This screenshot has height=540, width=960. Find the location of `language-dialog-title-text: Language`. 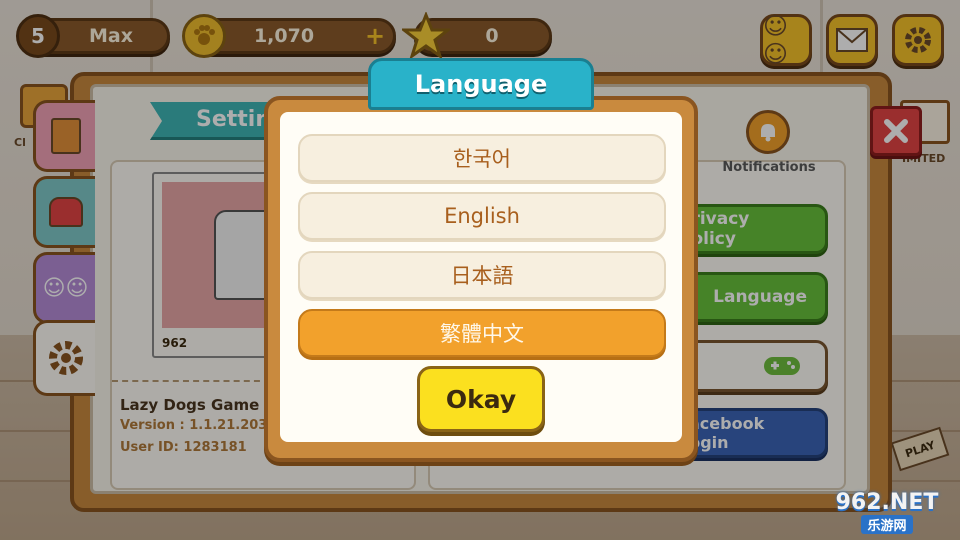

language-dialog-title-text: Language is located at coordinates (481, 84).